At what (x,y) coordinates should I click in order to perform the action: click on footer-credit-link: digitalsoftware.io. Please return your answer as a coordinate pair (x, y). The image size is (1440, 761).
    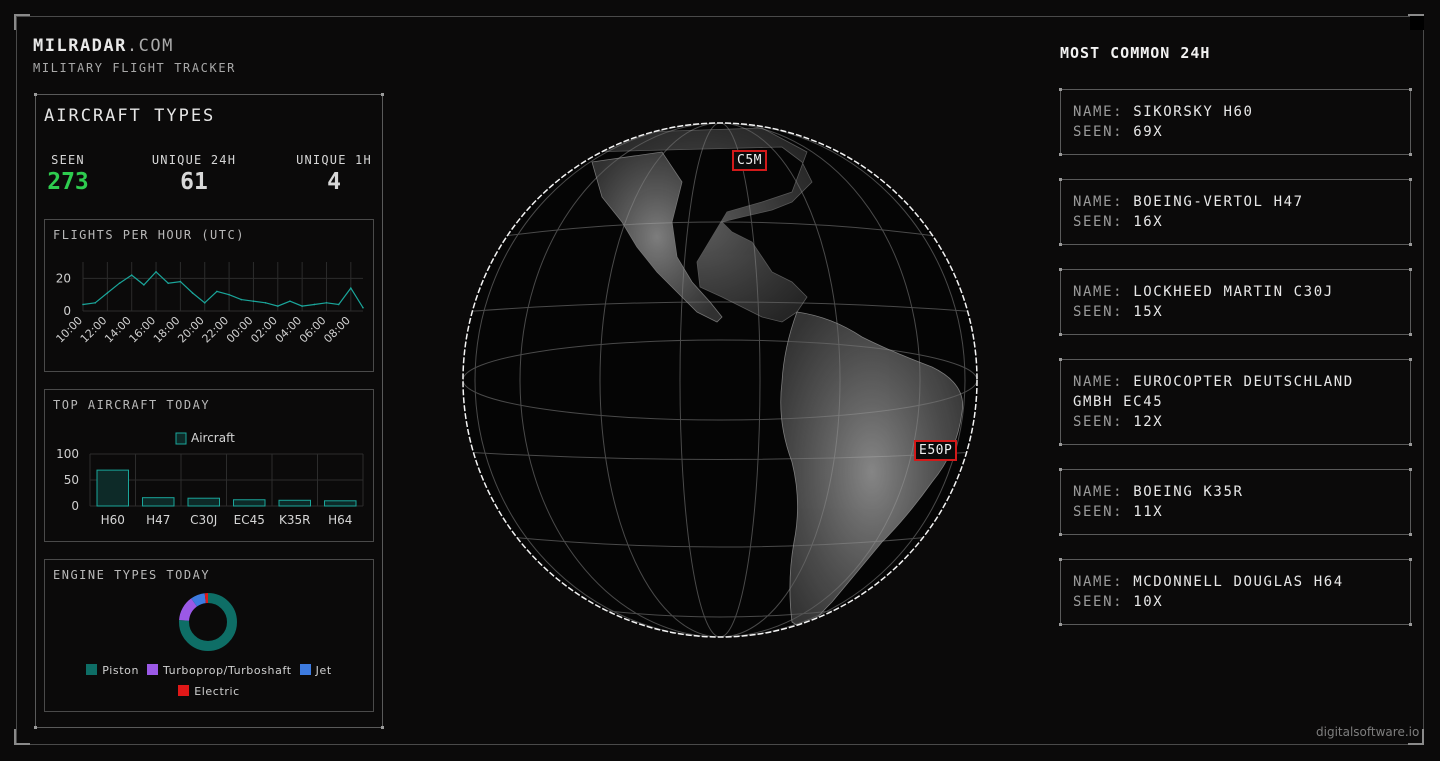
    Looking at the image, I should click on (1367, 732).